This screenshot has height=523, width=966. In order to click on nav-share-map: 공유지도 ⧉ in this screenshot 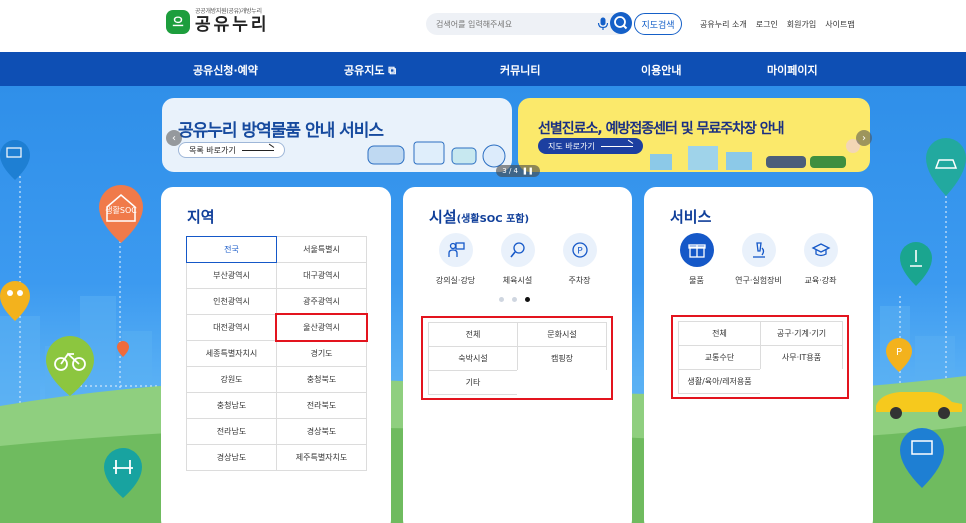, I will do `click(370, 70)`.